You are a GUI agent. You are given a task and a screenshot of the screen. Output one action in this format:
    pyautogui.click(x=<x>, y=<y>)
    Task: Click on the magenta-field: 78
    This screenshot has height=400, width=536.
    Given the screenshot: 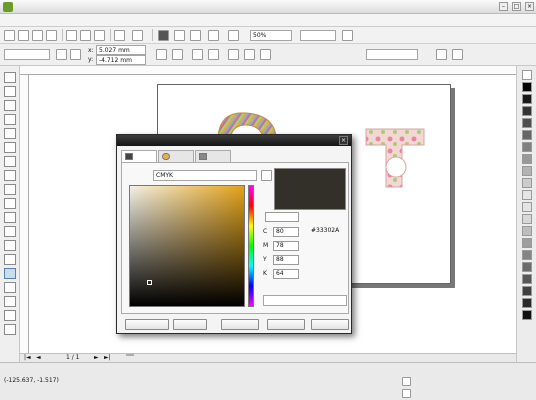 What is the action you would take?
    pyautogui.click(x=286, y=246)
    